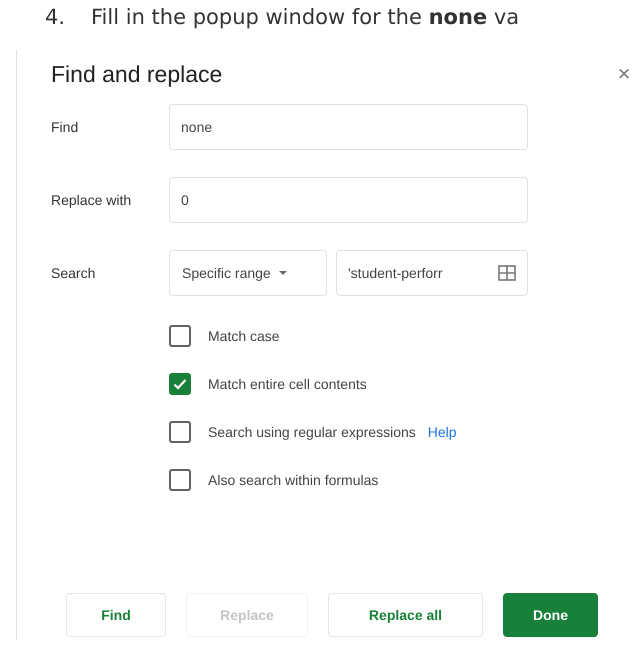  What do you see at coordinates (312, 432) in the screenshot?
I see `checkbox-label: Search using regular expressions` at bounding box center [312, 432].